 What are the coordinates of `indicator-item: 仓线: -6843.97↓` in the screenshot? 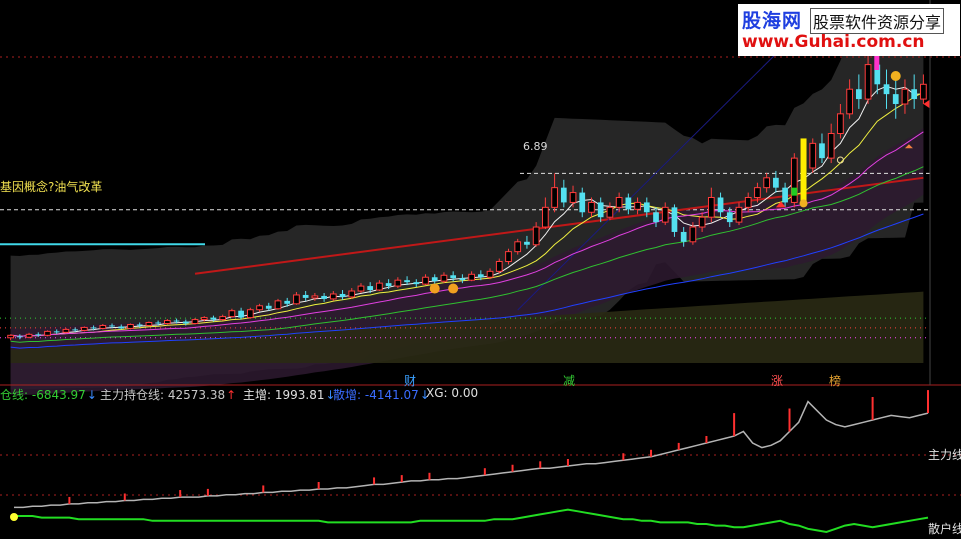 It's located at (48, 394).